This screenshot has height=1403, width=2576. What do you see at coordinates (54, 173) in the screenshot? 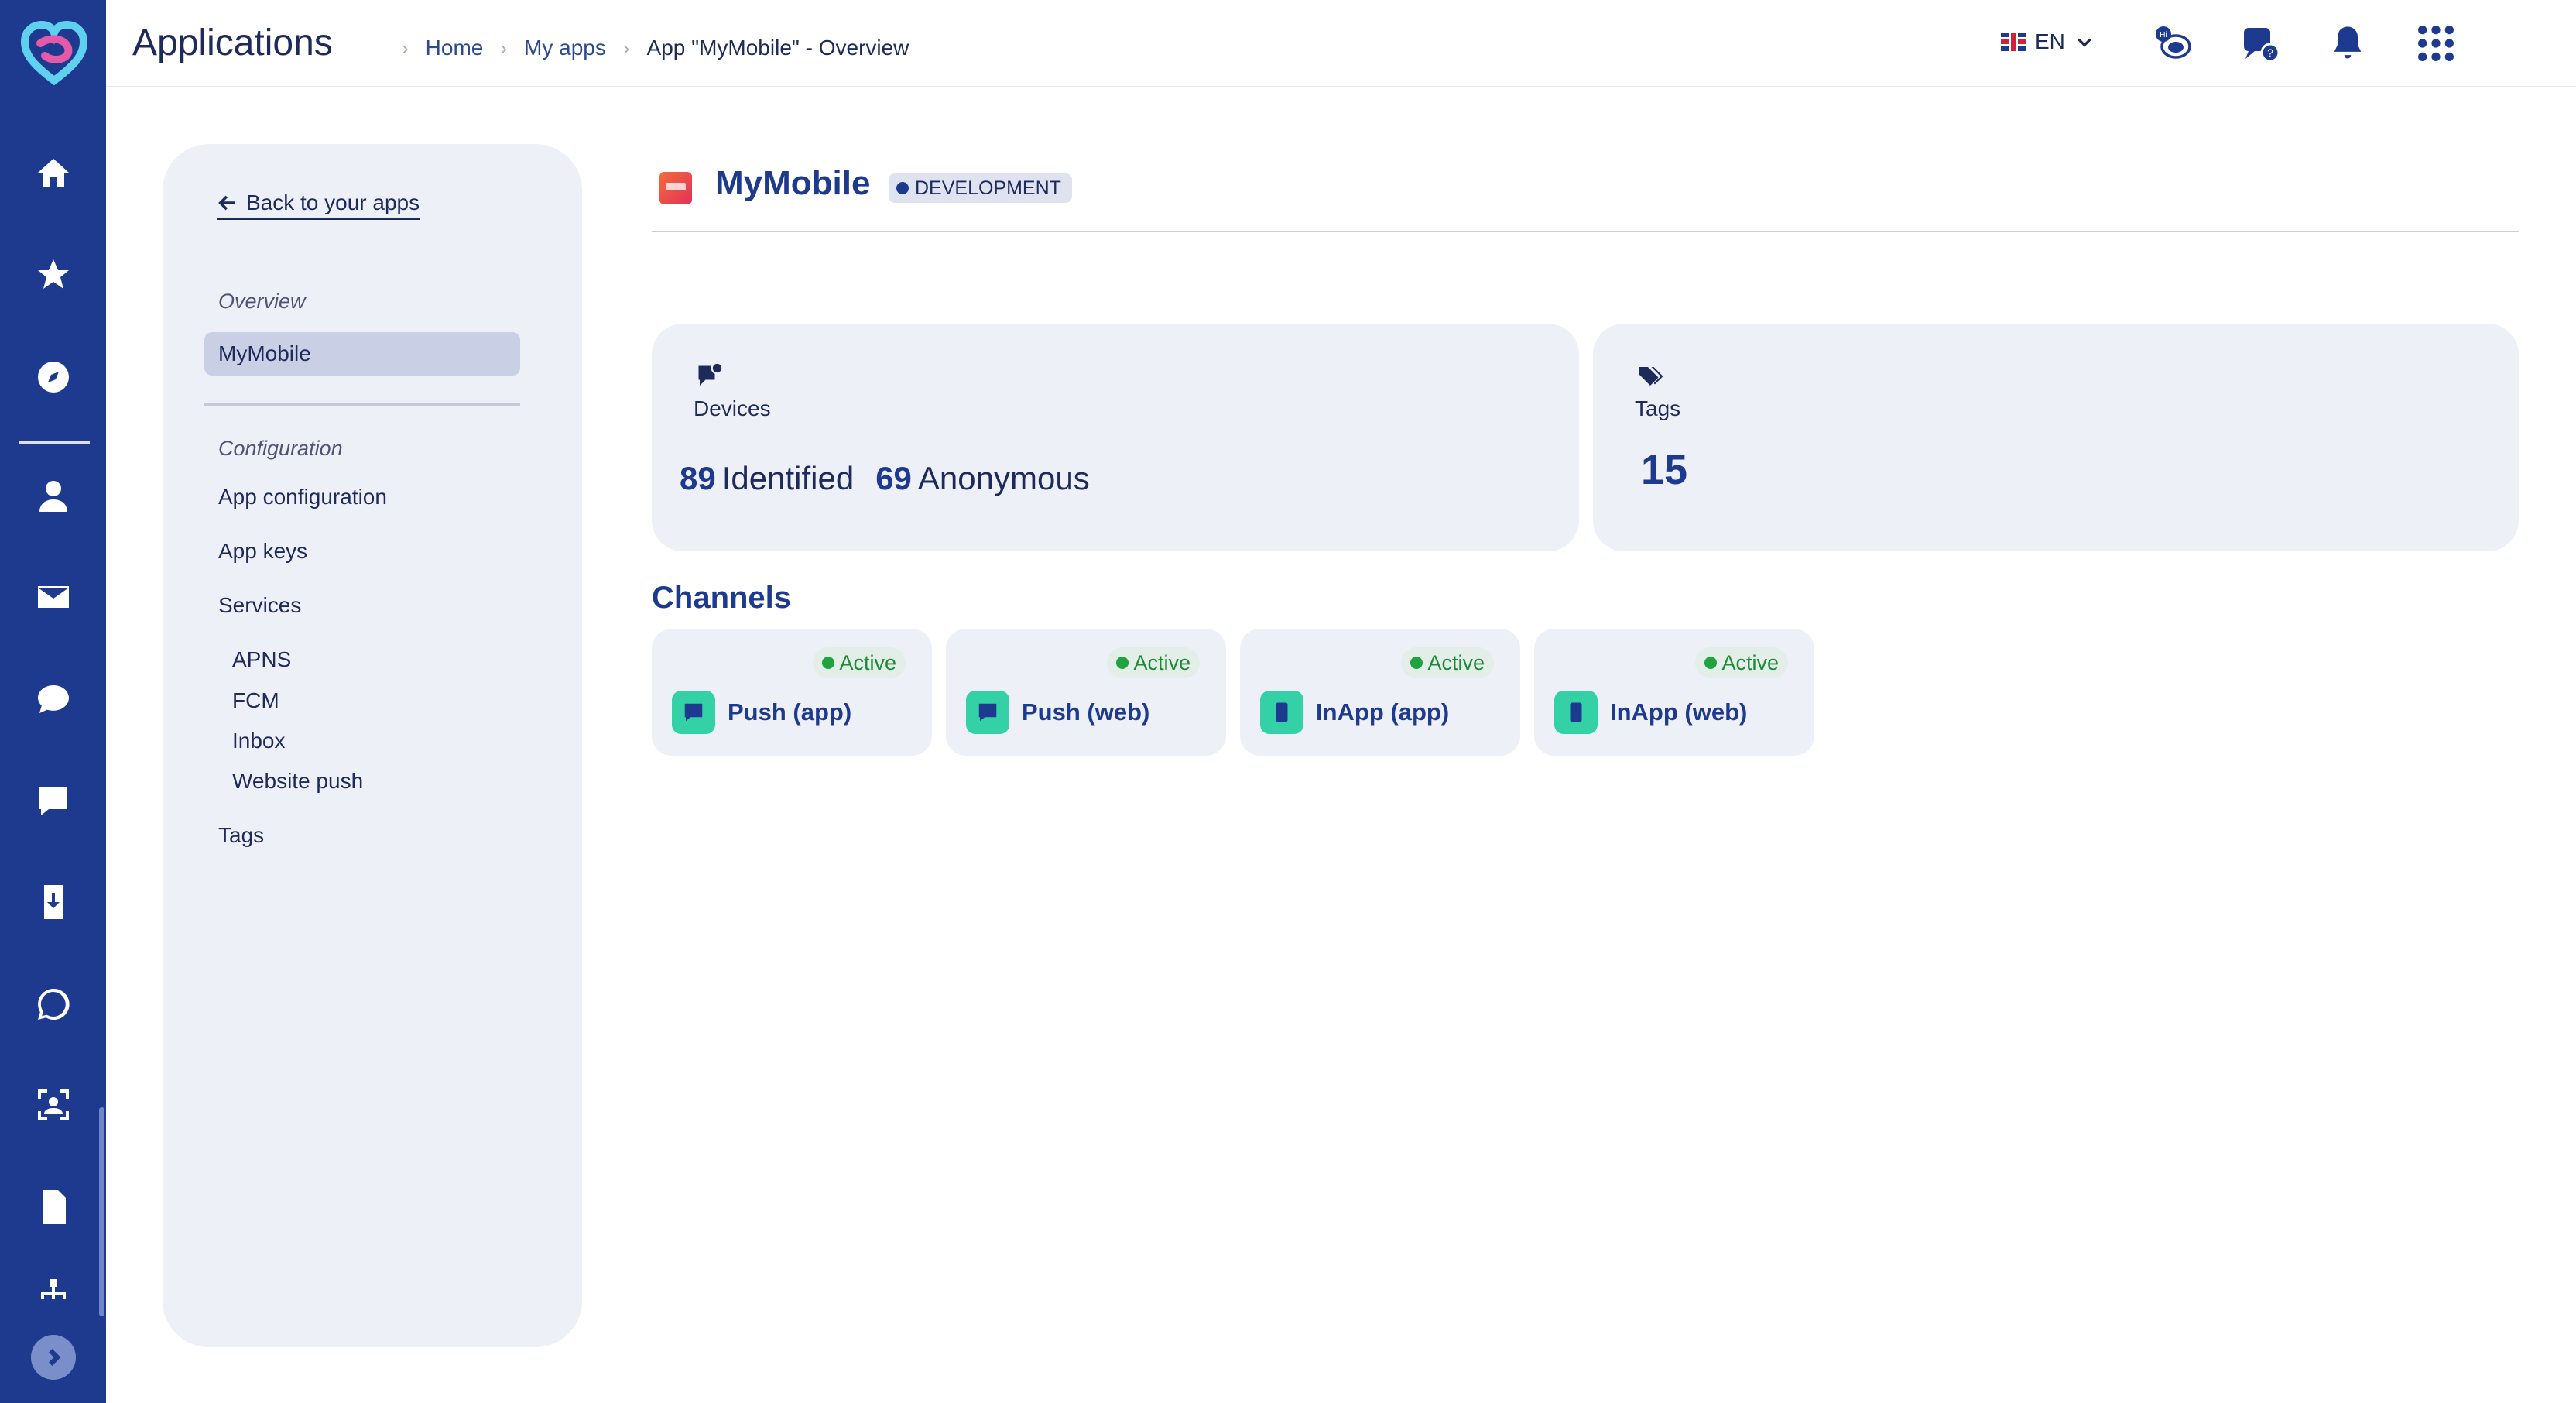
I see `rail-home-icon` at bounding box center [54, 173].